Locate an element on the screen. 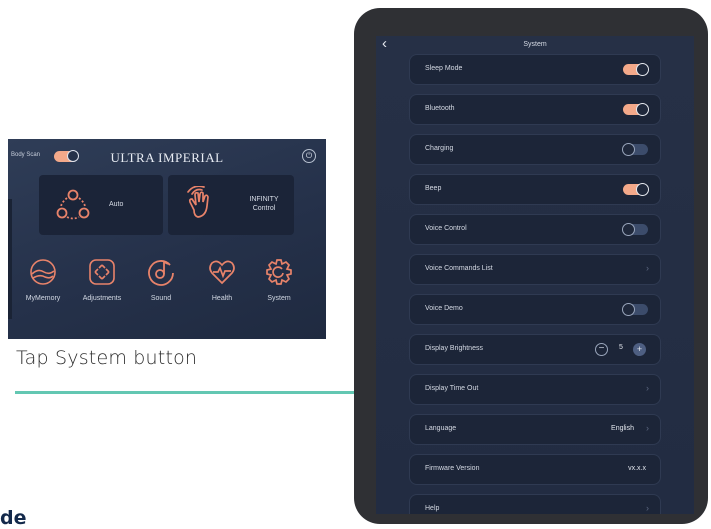 The width and height of the screenshot is (711, 529). adjustments-button: Adjustments is located at coordinates (102, 279).